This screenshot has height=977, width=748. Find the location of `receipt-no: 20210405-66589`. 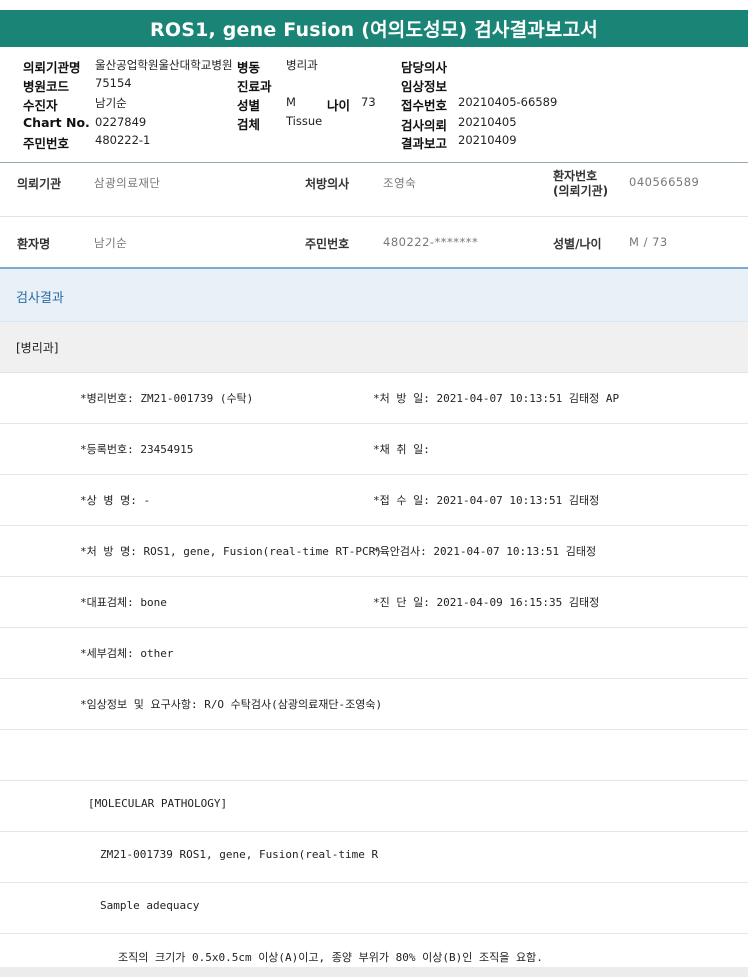

receipt-no: 20210405-66589 is located at coordinates (508, 102).